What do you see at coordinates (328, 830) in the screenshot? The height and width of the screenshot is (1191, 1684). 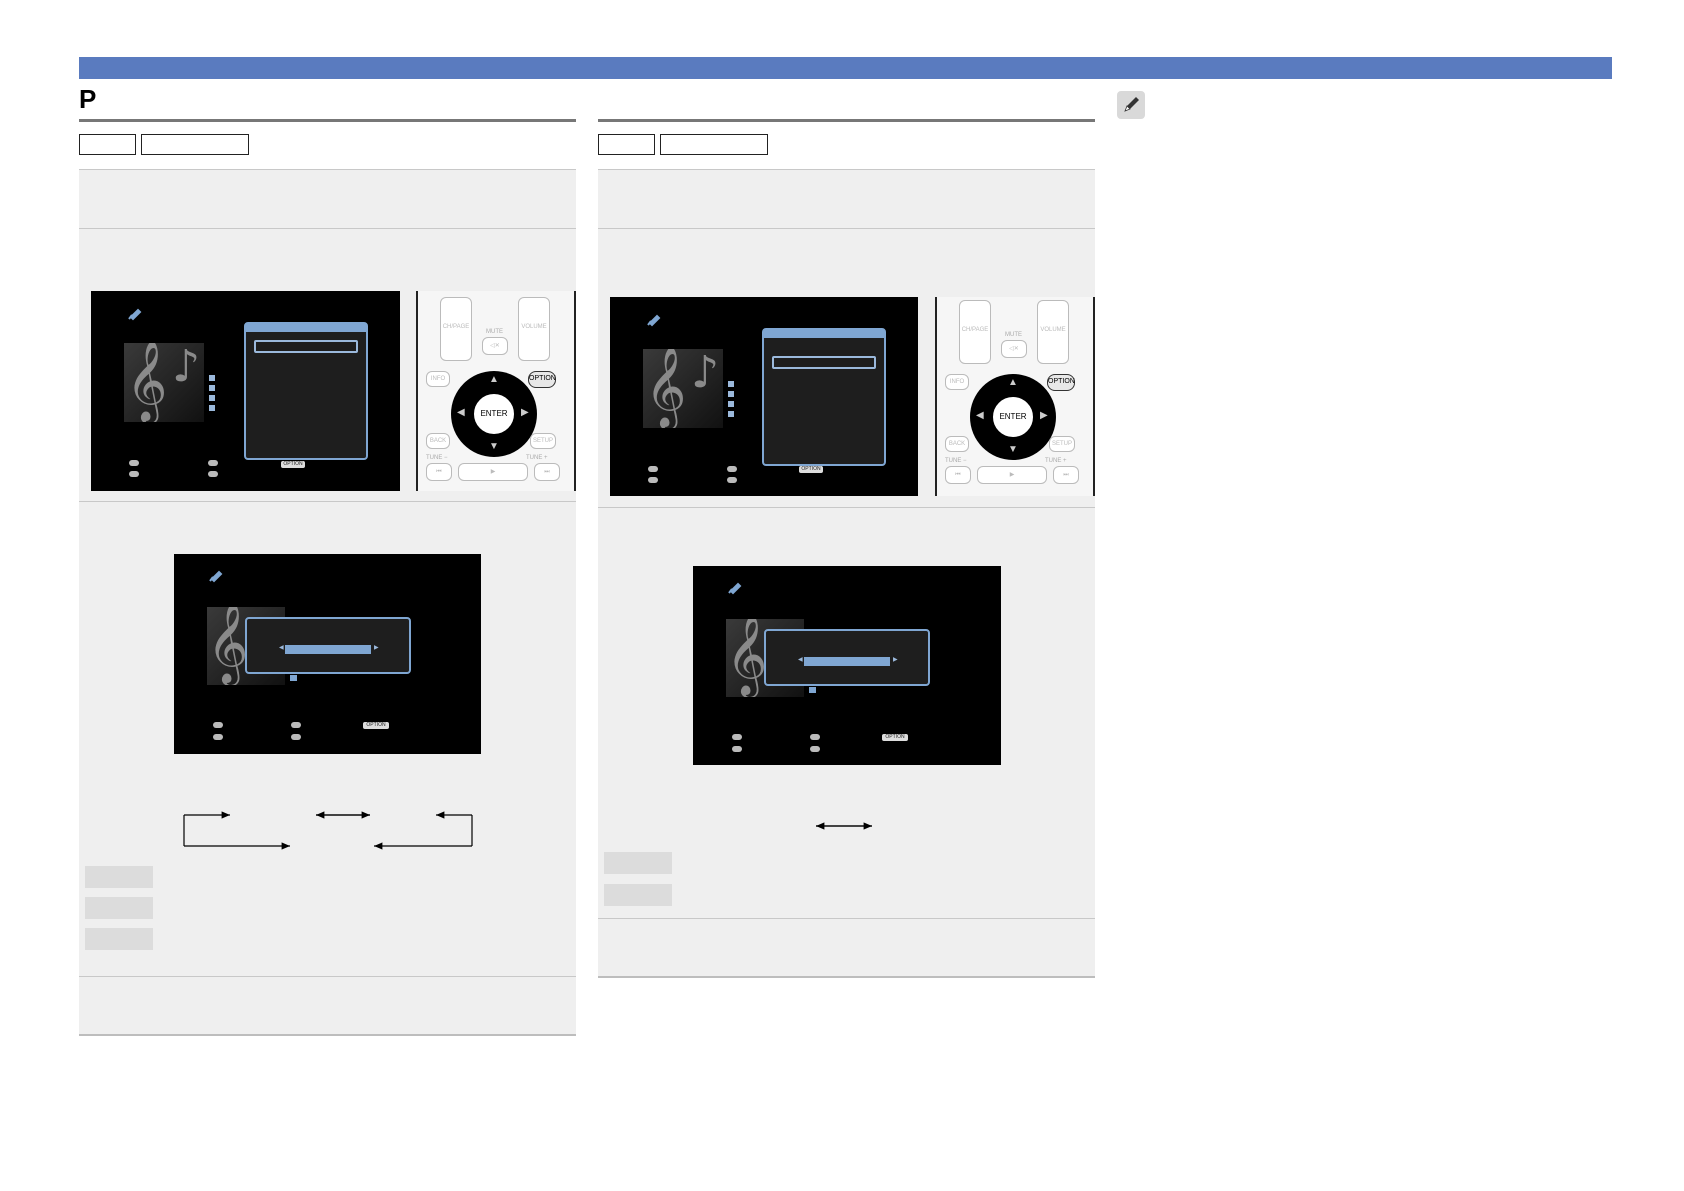 I see `cycle-diagram` at bounding box center [328, 830].